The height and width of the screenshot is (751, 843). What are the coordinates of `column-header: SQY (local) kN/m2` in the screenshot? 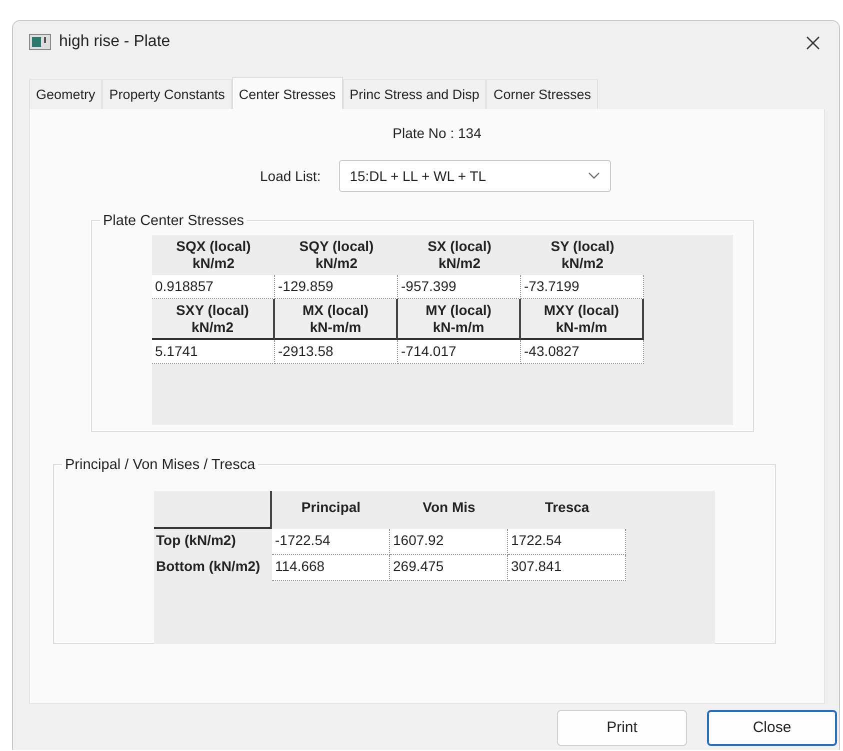 It's located at (336, 255).